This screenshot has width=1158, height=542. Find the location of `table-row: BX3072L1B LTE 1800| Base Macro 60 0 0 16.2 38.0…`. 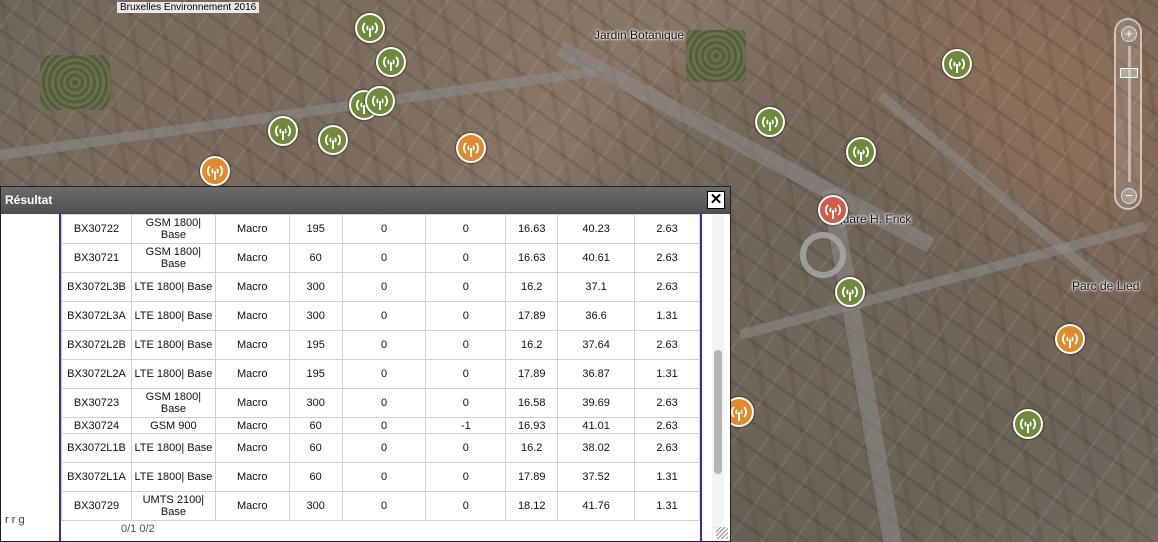

table-row: BX3072L1B LTE 1800| Base Macro 60 0 0 16.2 38.0… is located at coordinates (380, 448).